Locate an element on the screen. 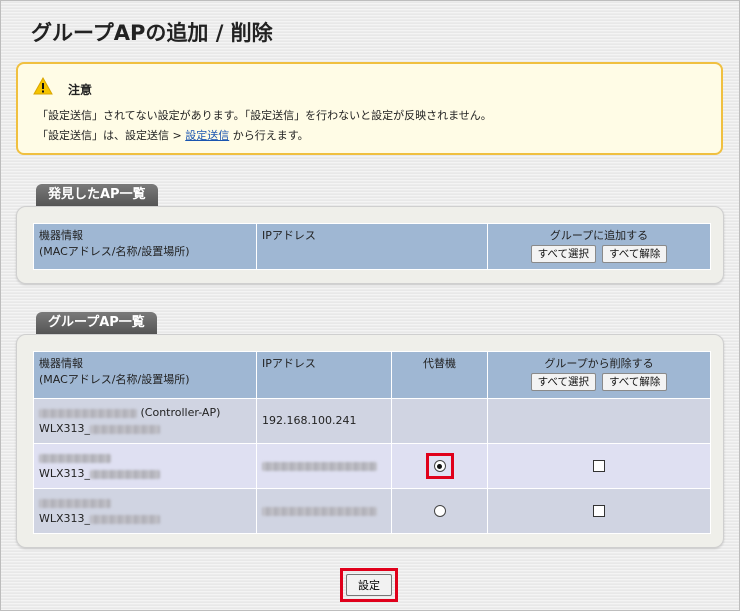 Image resolution: width=740 pixels, height=611 pixels. notice-instruction-prefix: 「設定送信」は、設定送信 > is located at coordinates (111, 135).